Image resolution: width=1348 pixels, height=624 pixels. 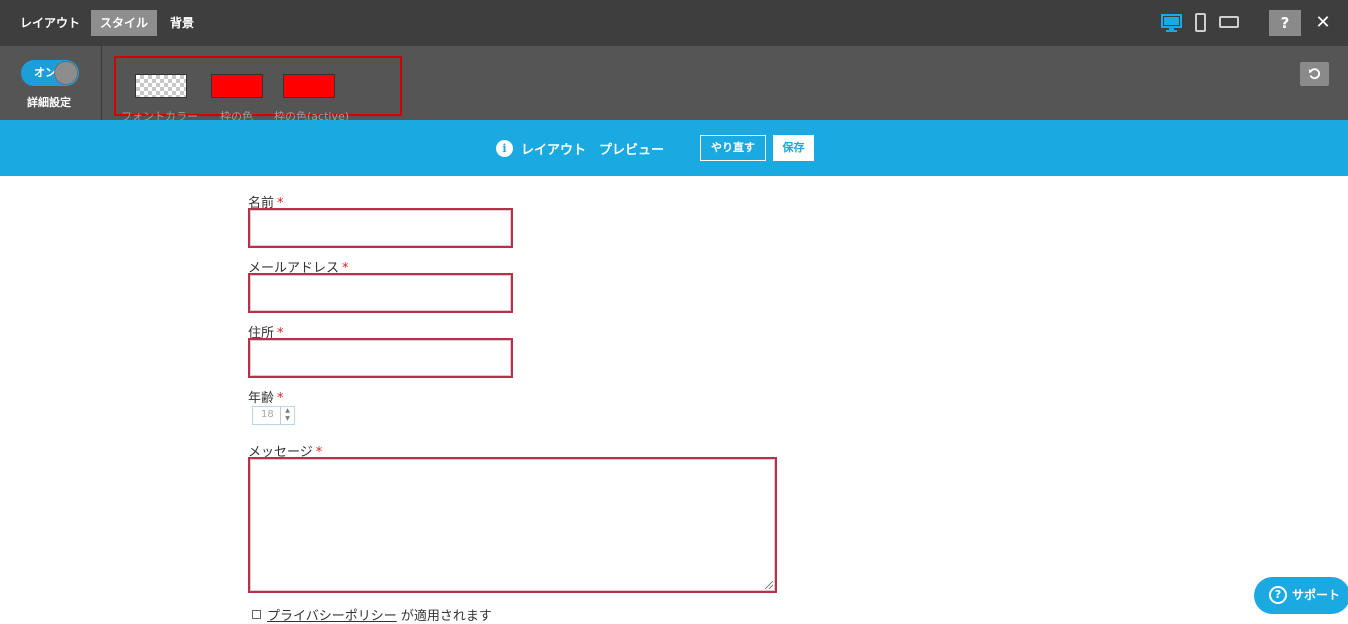 What do you see at coordinates (101, 83) in the screenshot?
I see `divider` at bounding box center [101, 83].